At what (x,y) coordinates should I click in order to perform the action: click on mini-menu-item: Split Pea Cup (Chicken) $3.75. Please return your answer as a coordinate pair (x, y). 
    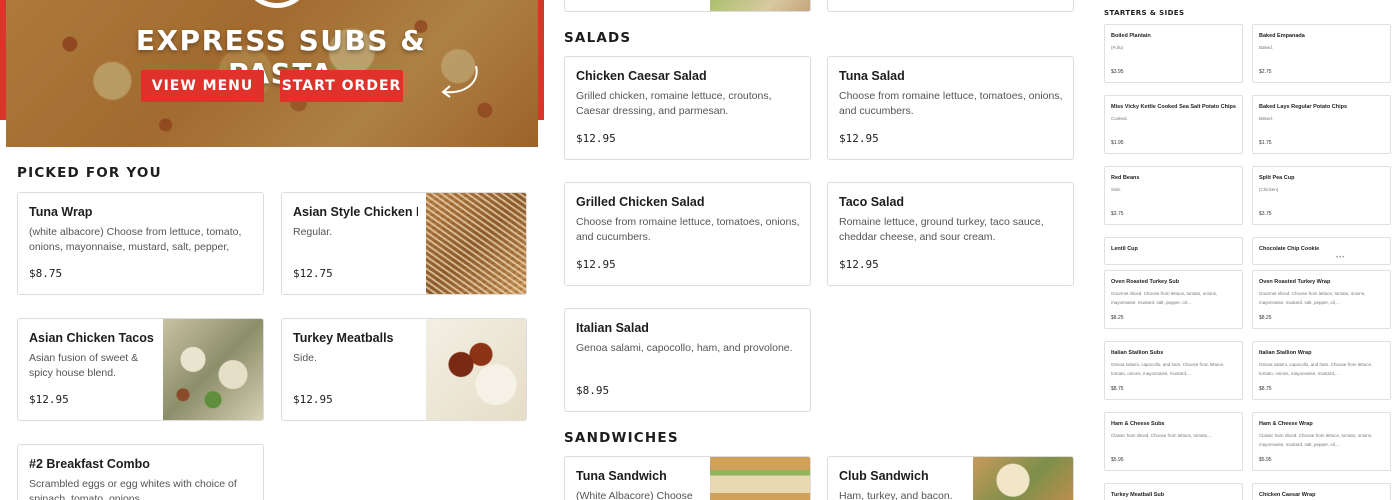
    Looking at the image, I should click on (1321, 195).